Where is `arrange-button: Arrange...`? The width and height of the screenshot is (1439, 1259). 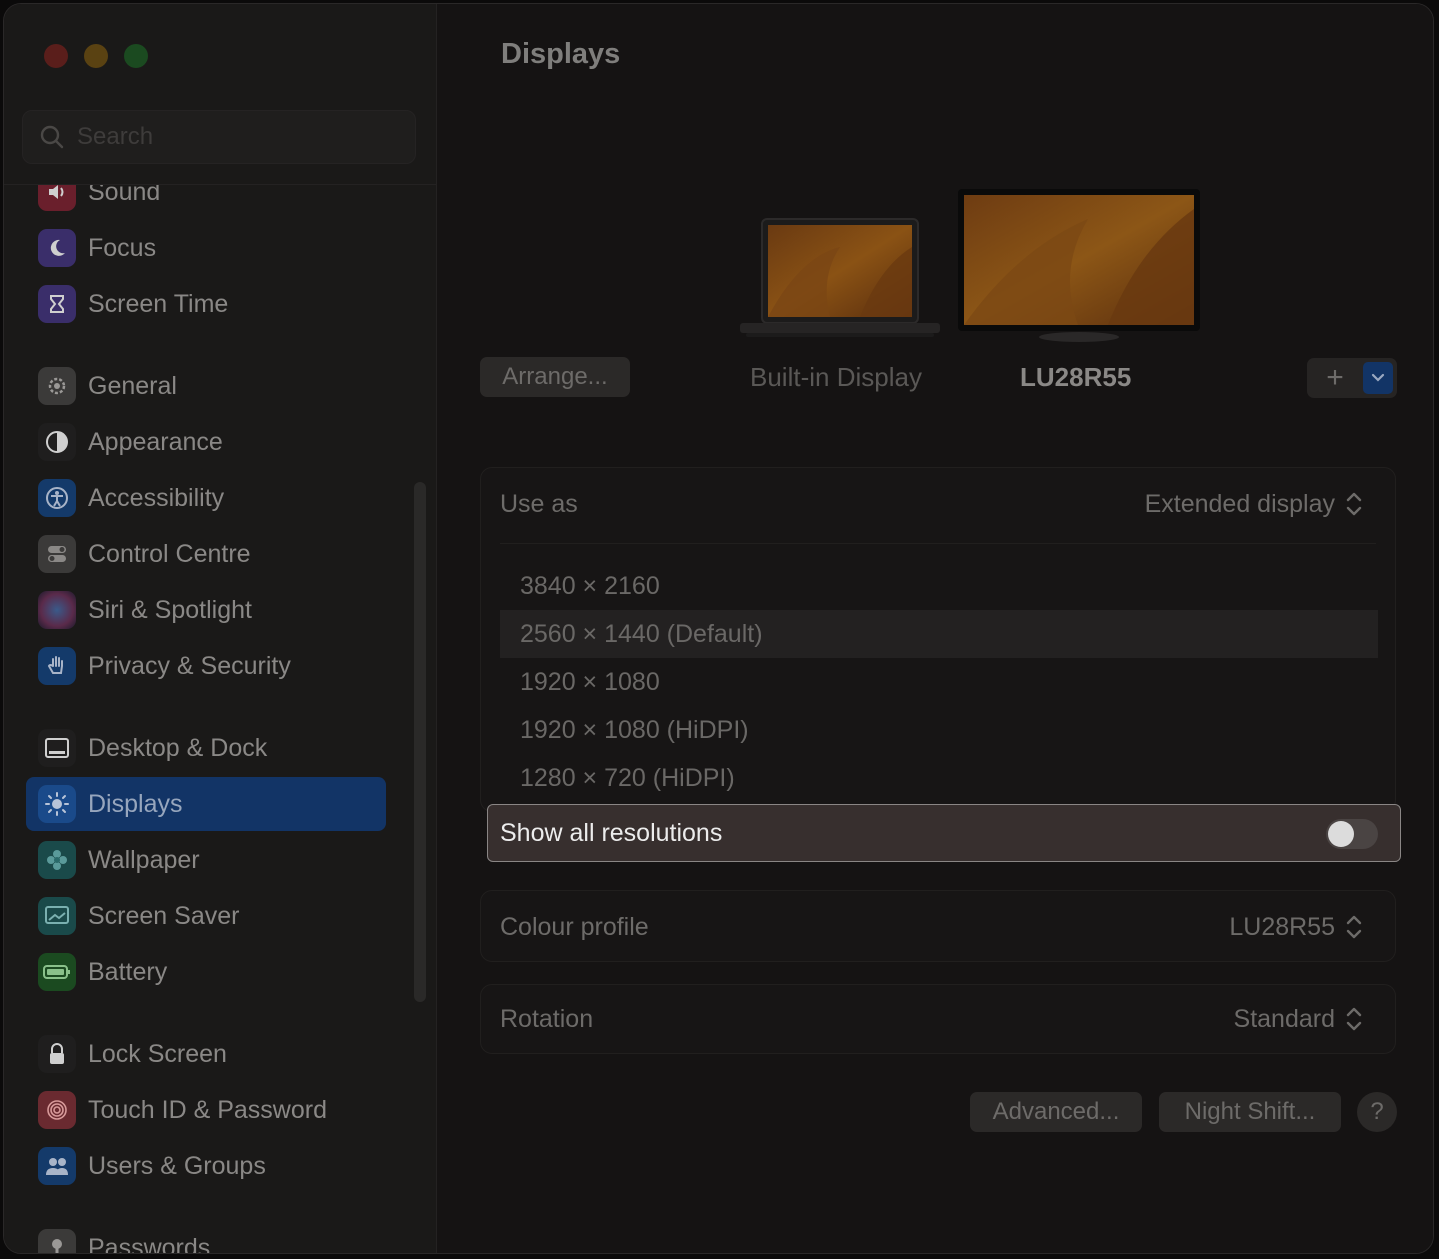
arrange-button: Arrange... is located at coordinates (555, 377).